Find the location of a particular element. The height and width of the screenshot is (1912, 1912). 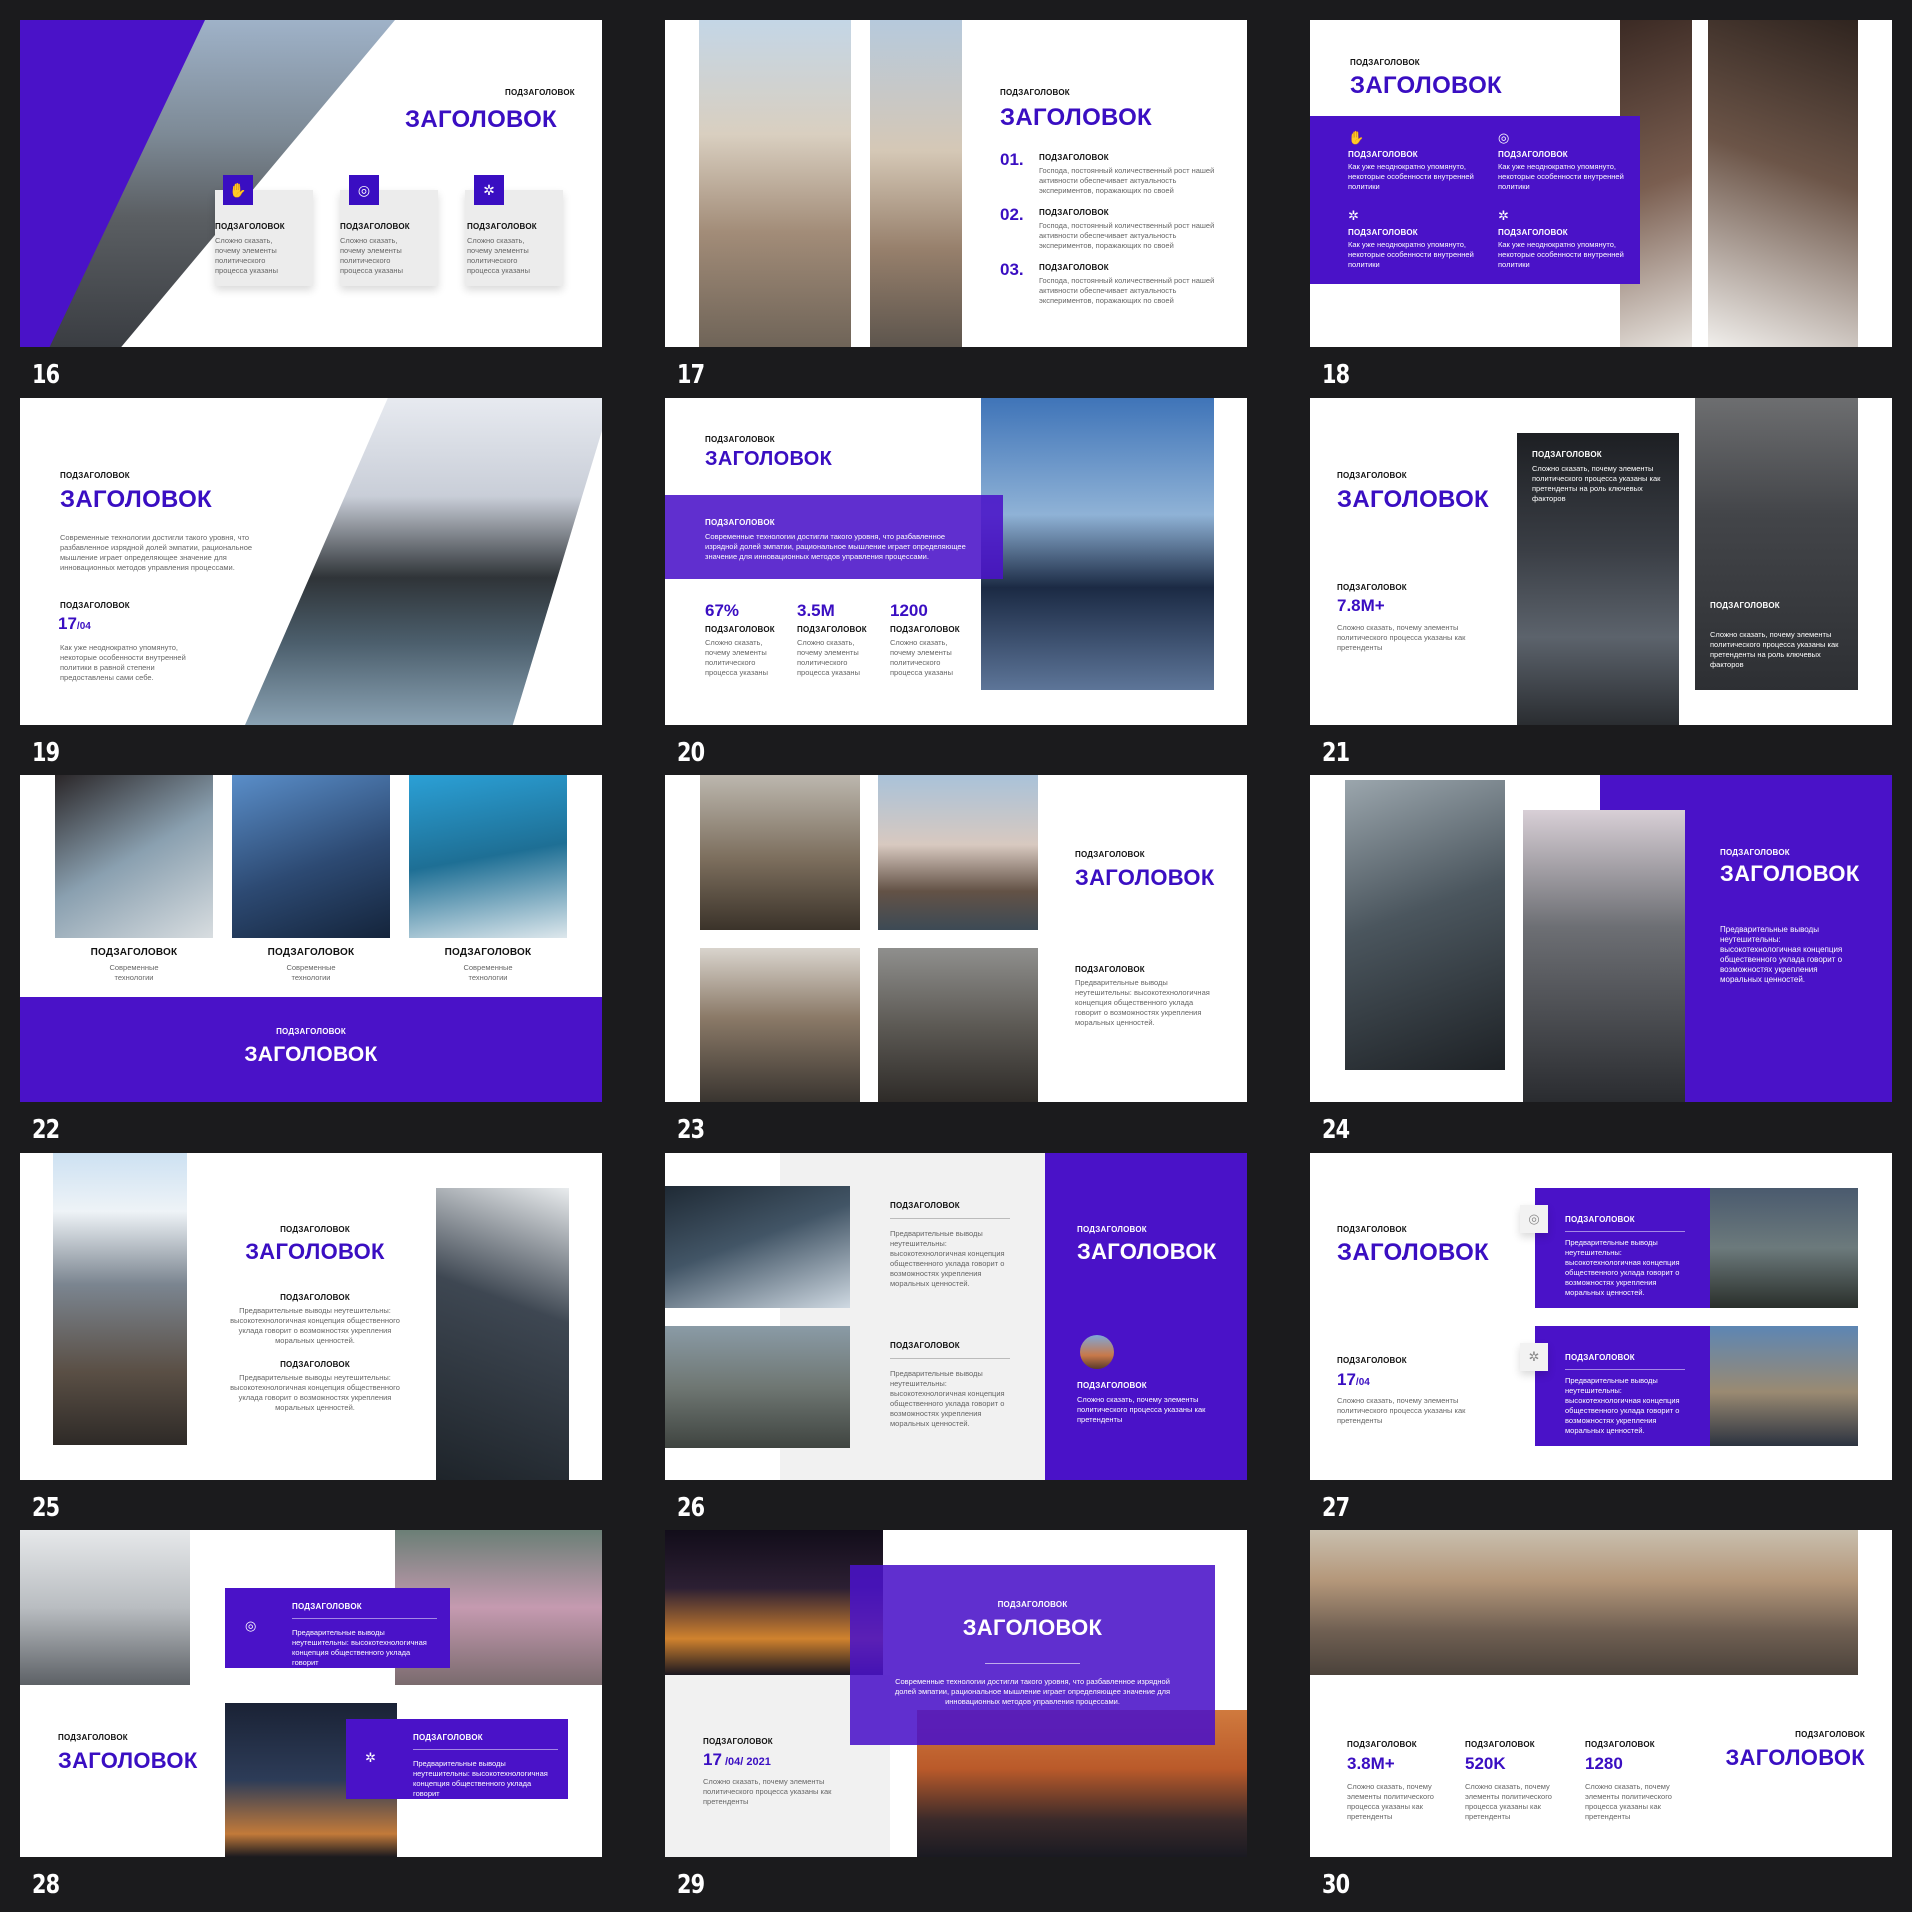

stat-value: 1200 is located at coordinates (909, 610).